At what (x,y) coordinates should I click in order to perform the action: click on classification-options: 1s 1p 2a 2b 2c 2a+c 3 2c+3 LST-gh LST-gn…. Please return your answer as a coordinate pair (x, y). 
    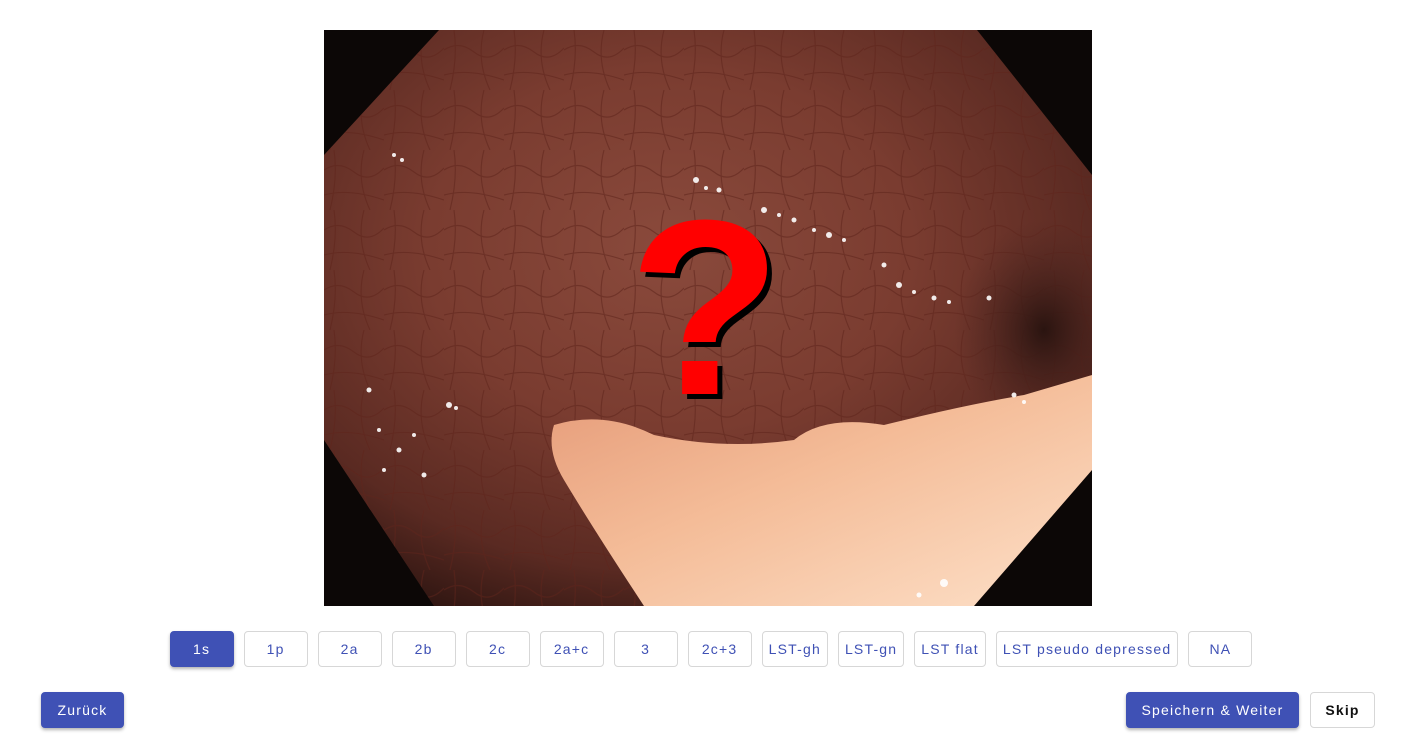
    Looking at the image, I should click on (711, 649).